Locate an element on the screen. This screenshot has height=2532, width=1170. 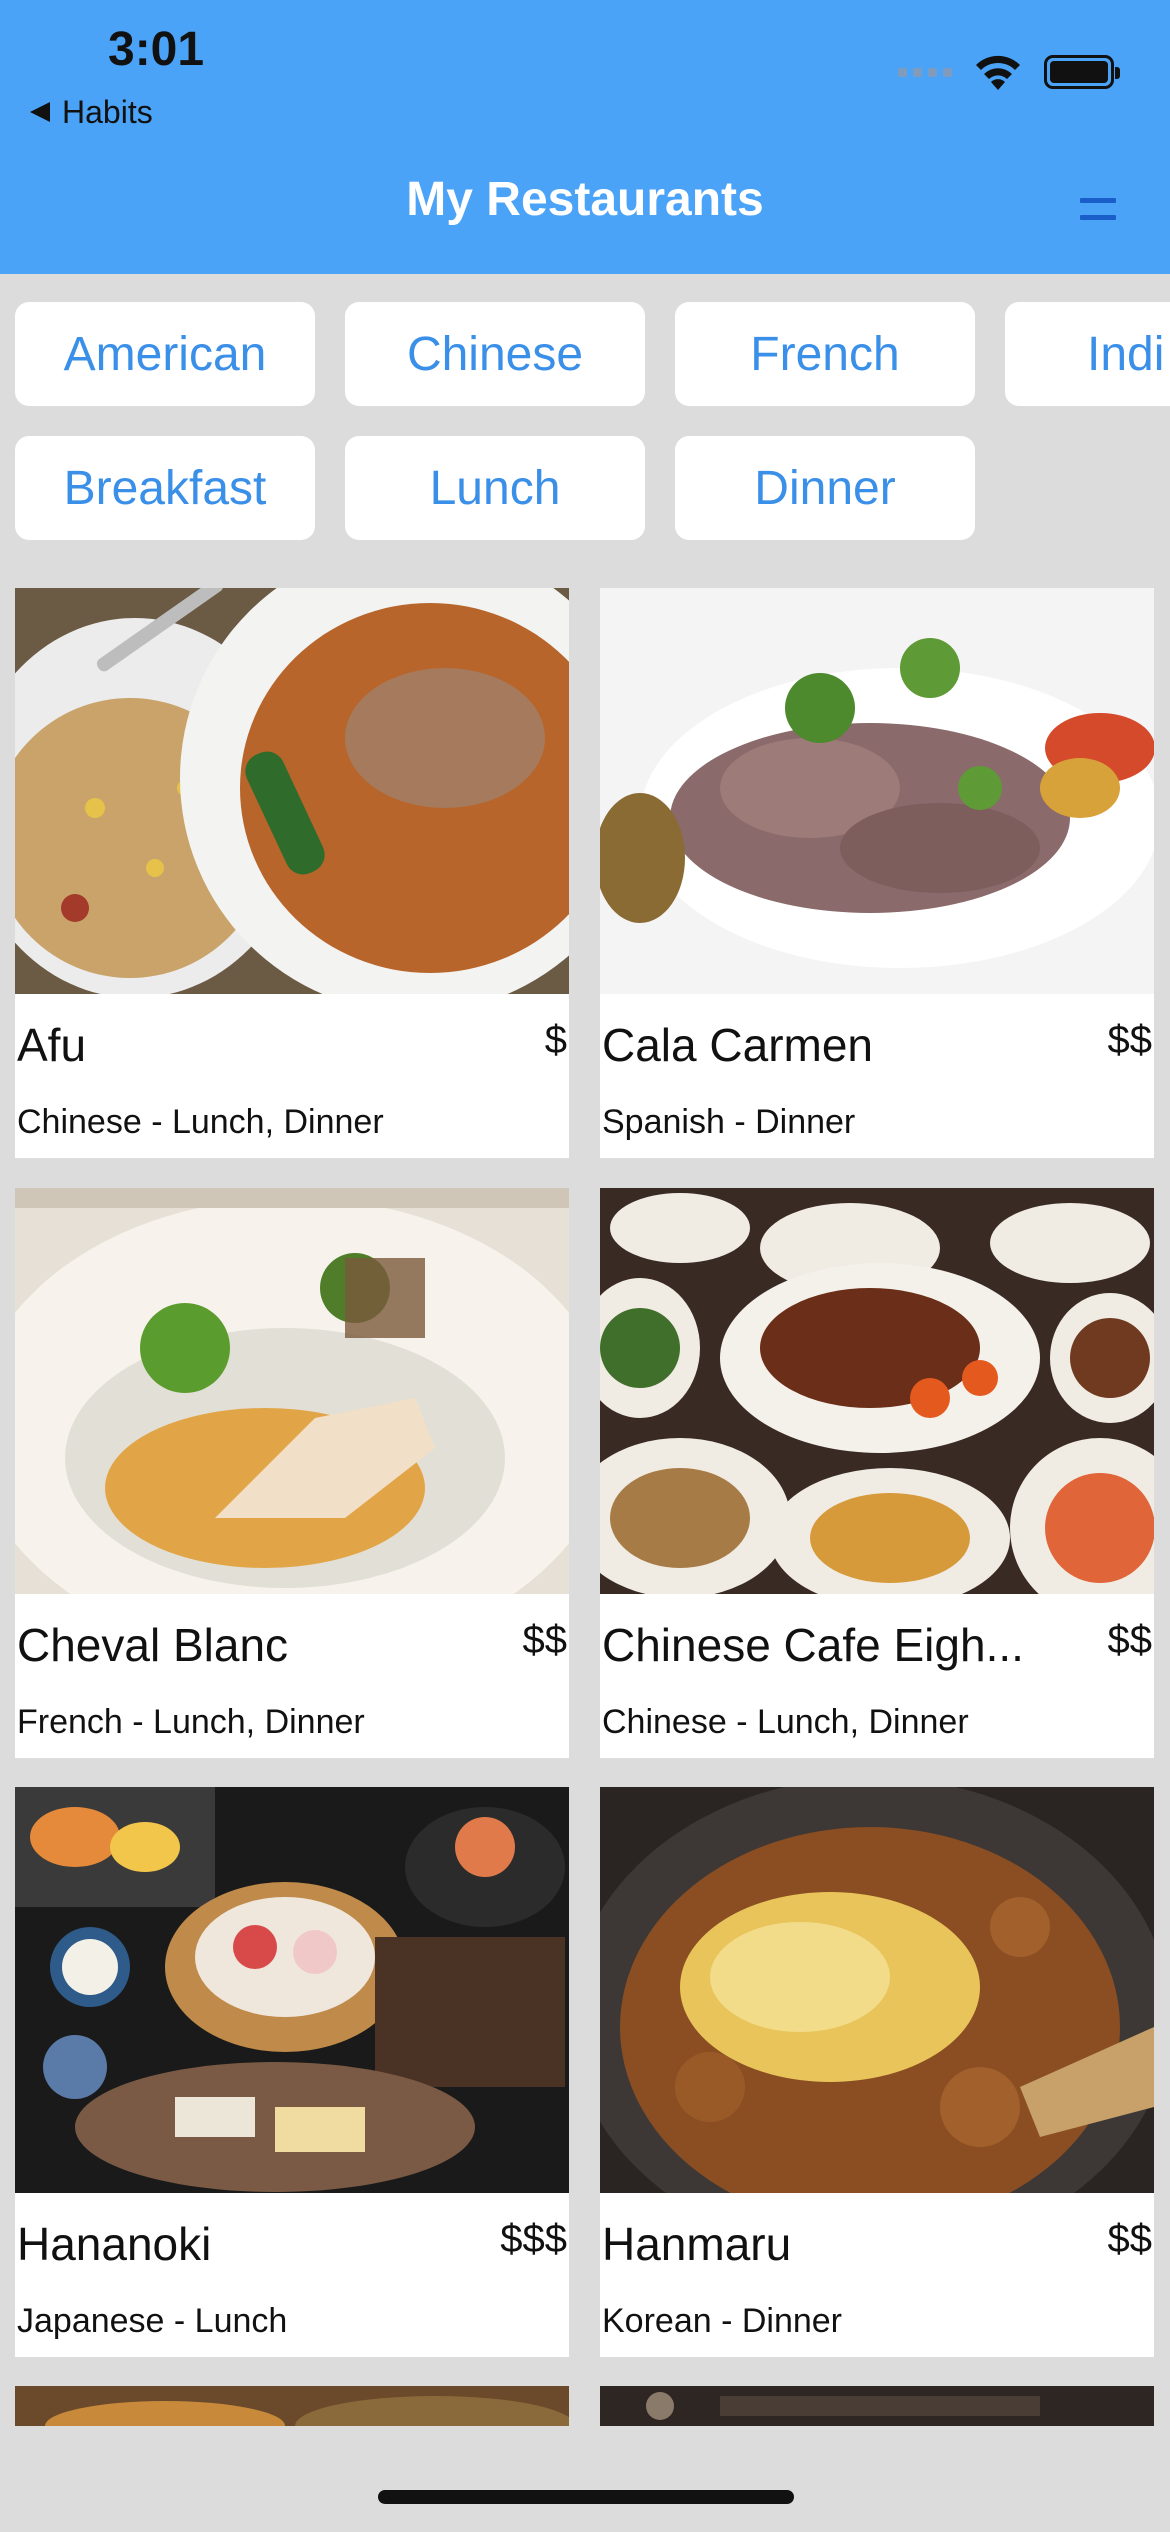
back-to-app-button: Habits is located at coordinates (91, 112).